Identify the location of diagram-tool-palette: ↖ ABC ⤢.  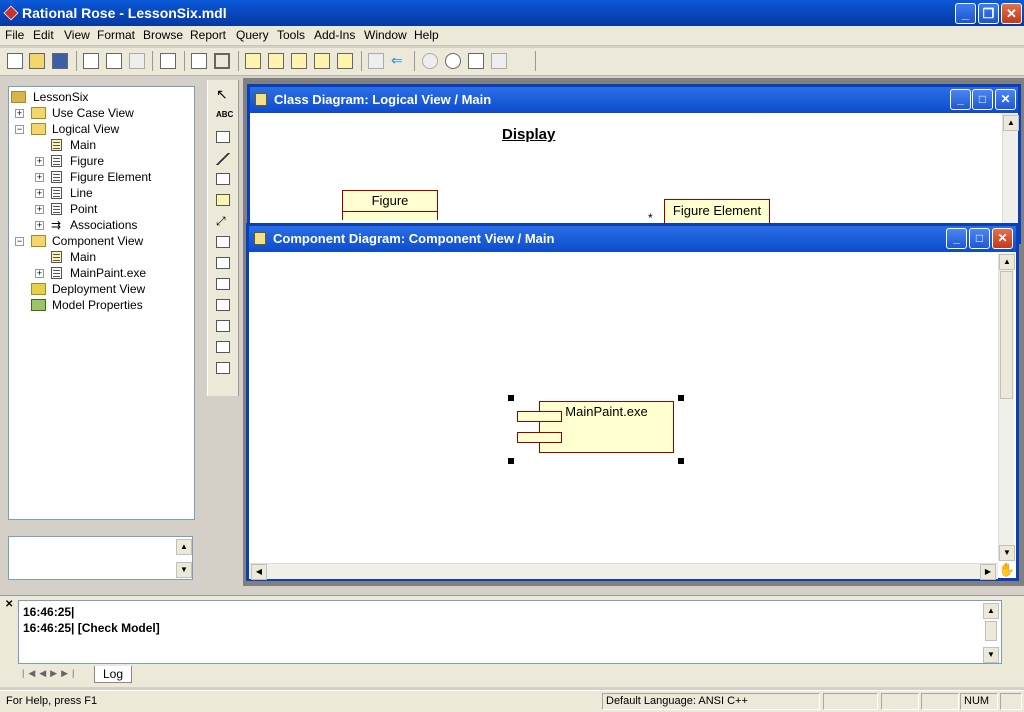
(223, 238).